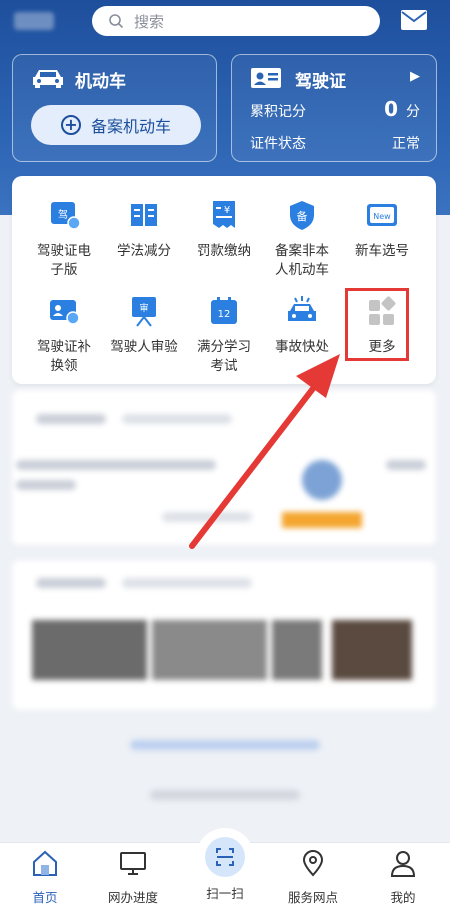  What do you see at coordinates (70, 125) in the screenshot?
I see `plus-icon: +` at bounding box center [70, 125].